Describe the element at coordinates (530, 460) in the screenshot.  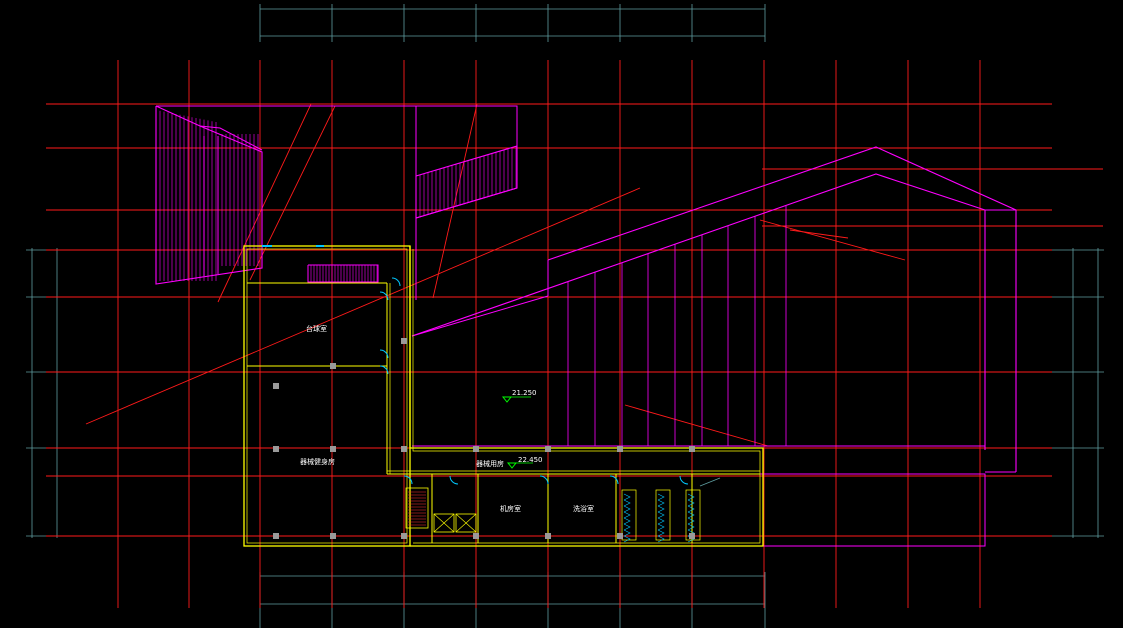
I see `level-label-corridor: 22.450` at that location.